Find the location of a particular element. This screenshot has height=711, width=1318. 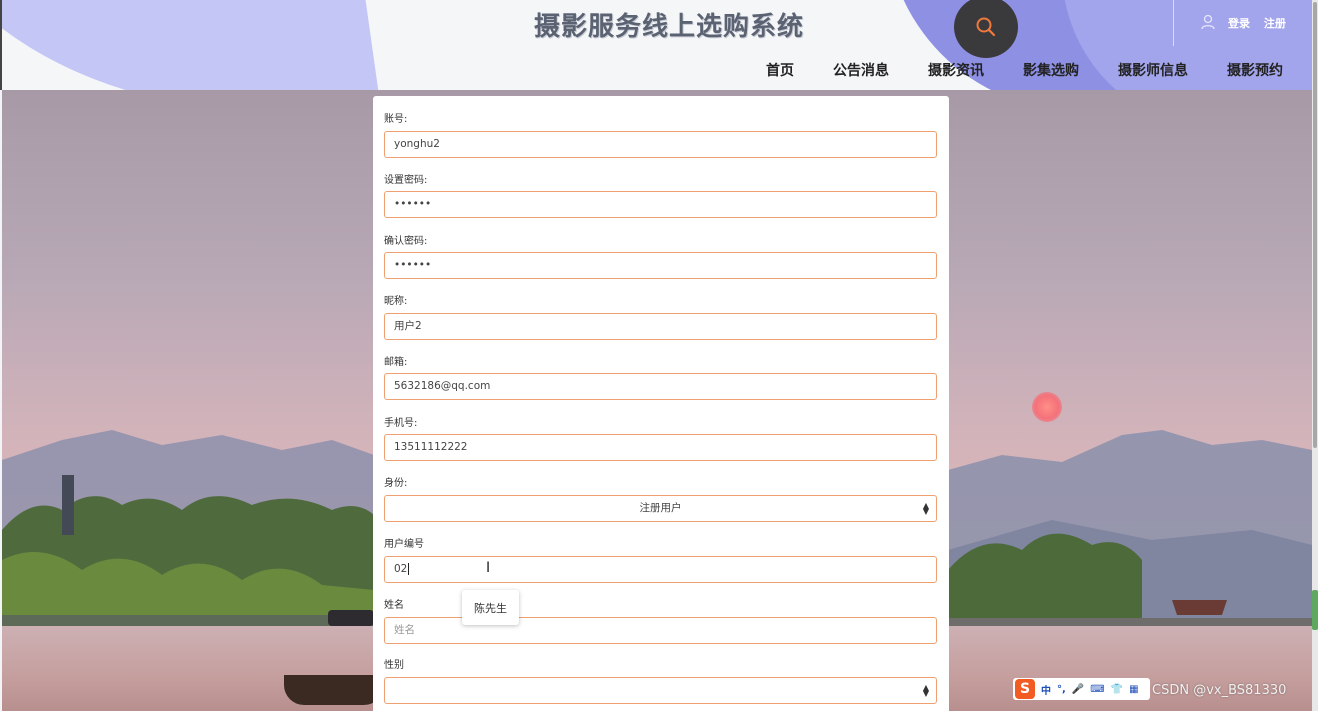

csdn-watermark: CSDN @vx_BS81330 is located at coordinates (1219, 690).